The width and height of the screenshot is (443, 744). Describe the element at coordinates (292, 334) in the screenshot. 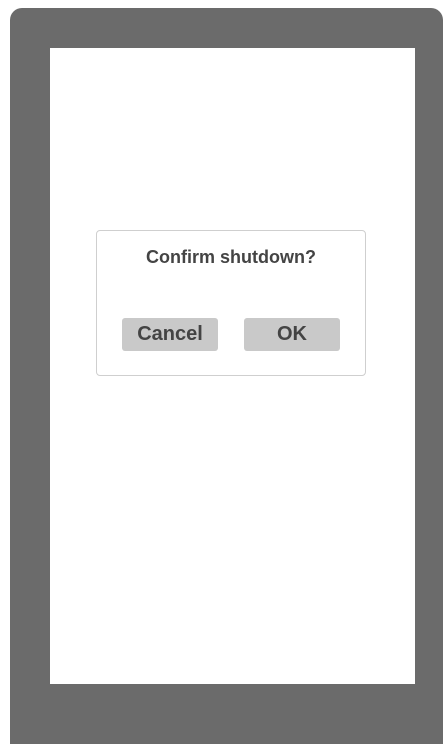

I see `ok-button: OK` at that location.